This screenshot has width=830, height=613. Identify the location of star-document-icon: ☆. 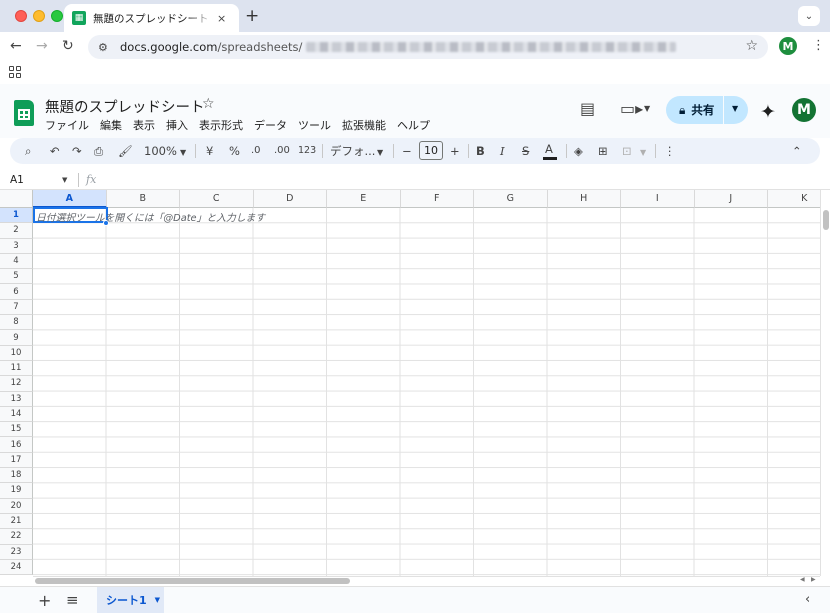
(208, 104).